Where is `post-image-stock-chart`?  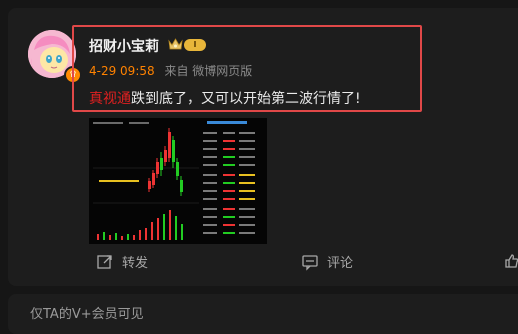
post-image-stock-chart is located at coordinates (178, 181).